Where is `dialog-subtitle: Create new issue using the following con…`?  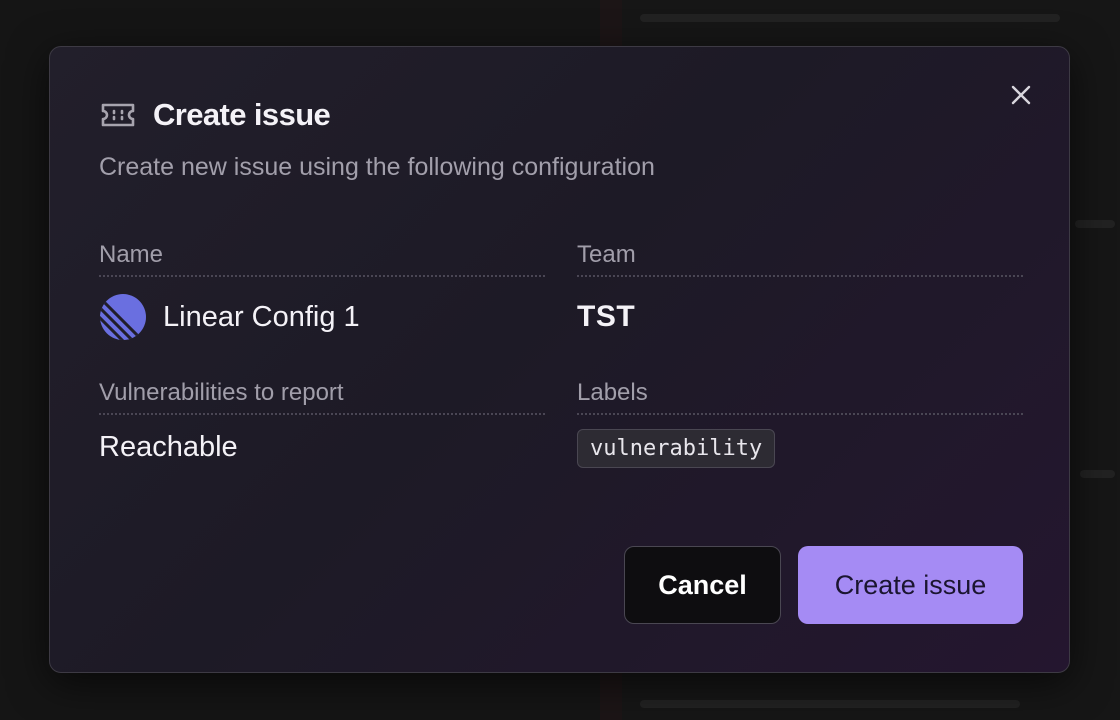 dialog-subtitle: Create new issue using the following con… is located at coordinates (377, 167).